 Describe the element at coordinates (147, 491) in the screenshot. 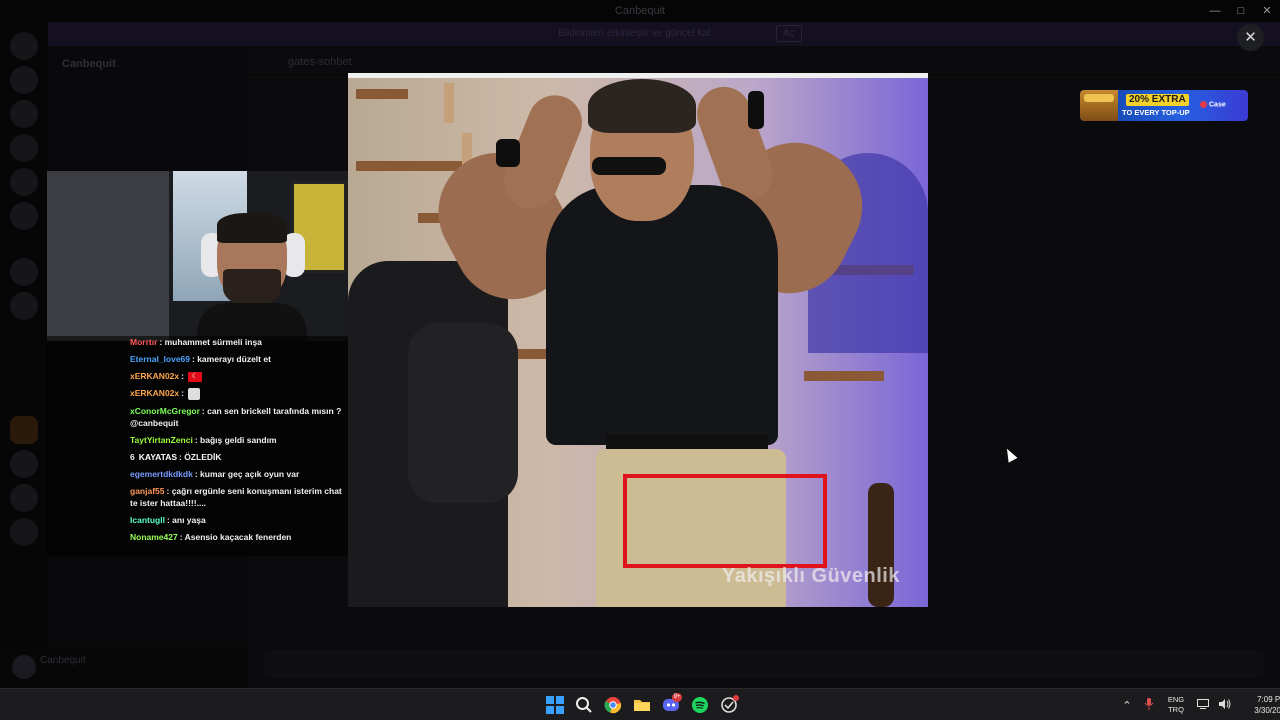

I see `chat-username: ganjaf55` at that location.